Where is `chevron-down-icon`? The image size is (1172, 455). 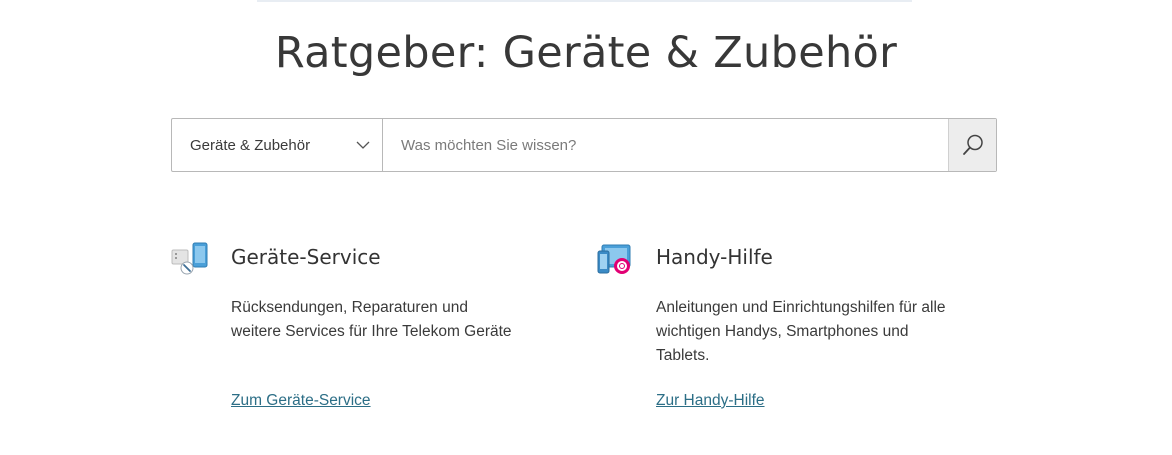
chevron-down-icon is located at coordinates (363, 145).